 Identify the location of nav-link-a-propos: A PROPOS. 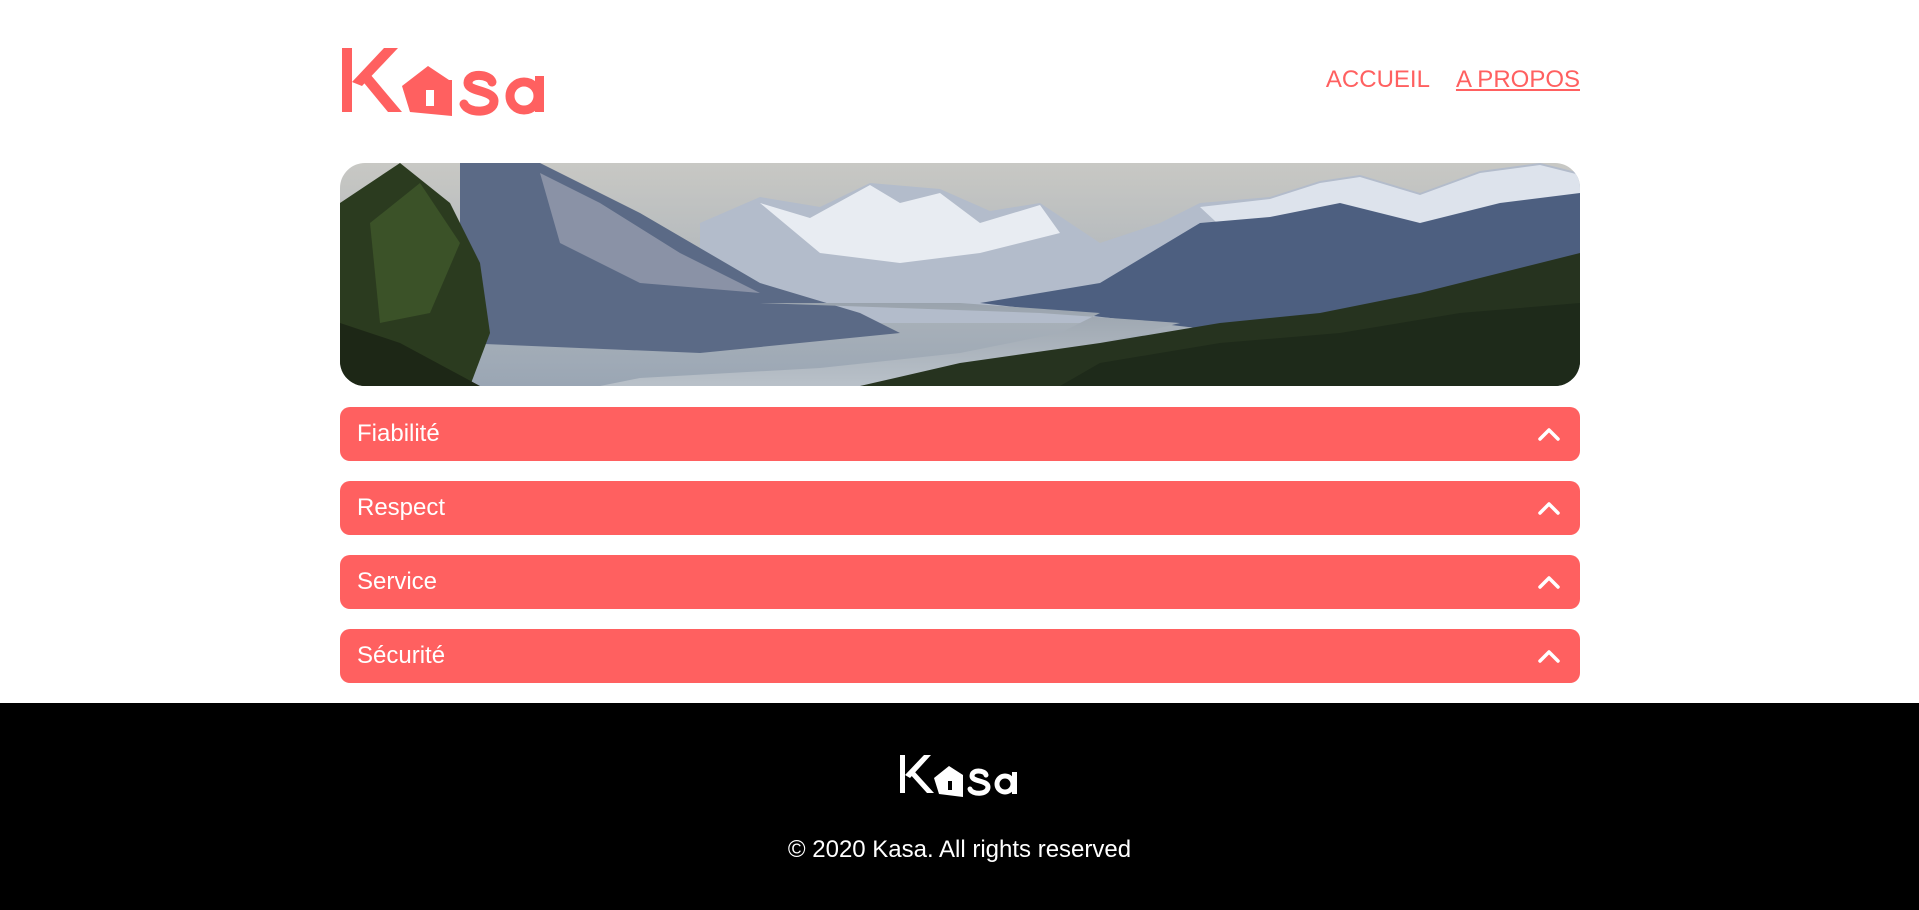
(1518, 80).